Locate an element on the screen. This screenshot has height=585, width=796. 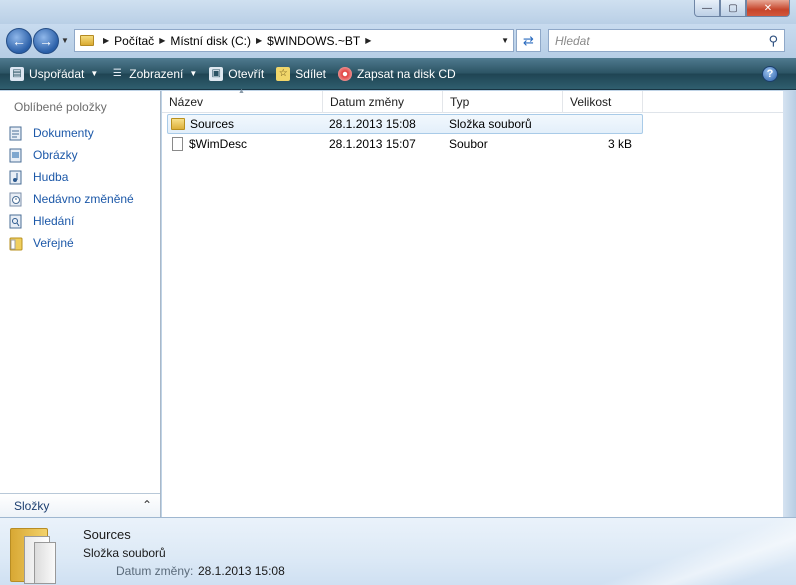
favorites-heading: Oblíbené položky is located at coordinates (60, 107).